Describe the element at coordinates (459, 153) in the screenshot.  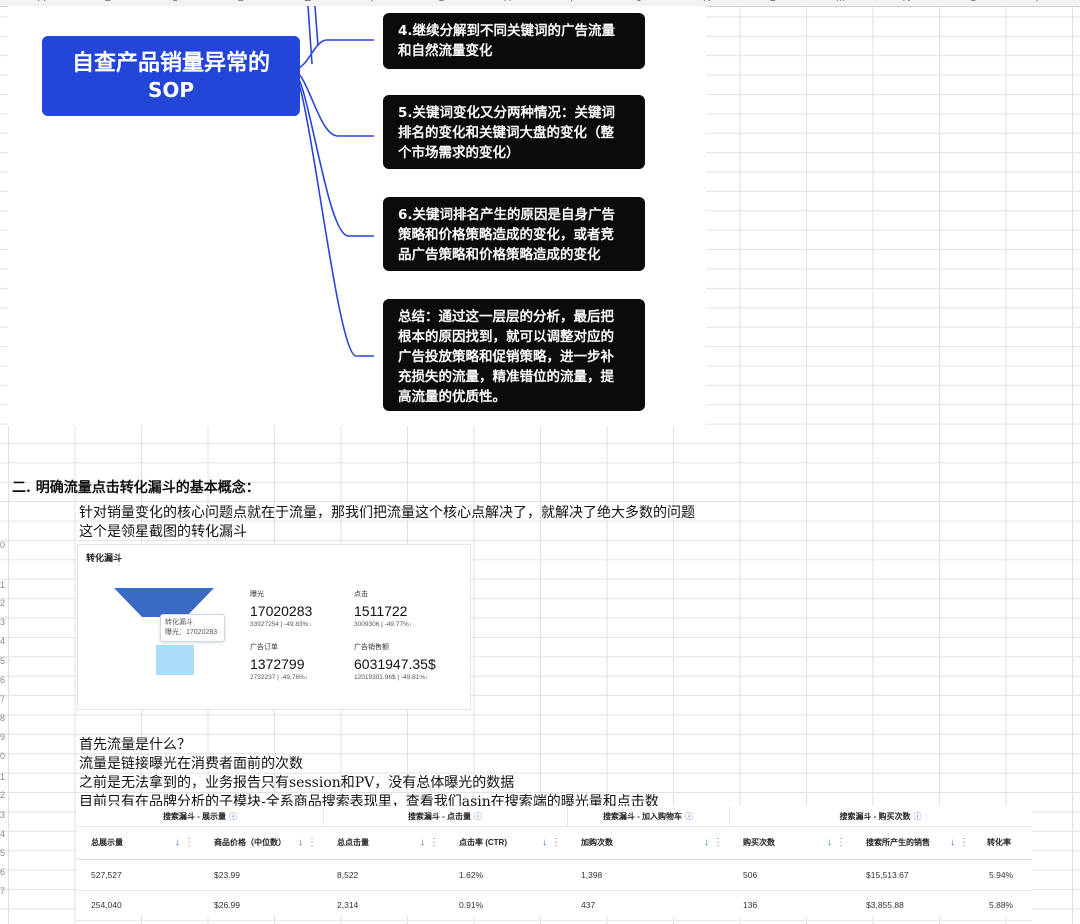
I see `node-line: 个市场需求的变化）` at that location.